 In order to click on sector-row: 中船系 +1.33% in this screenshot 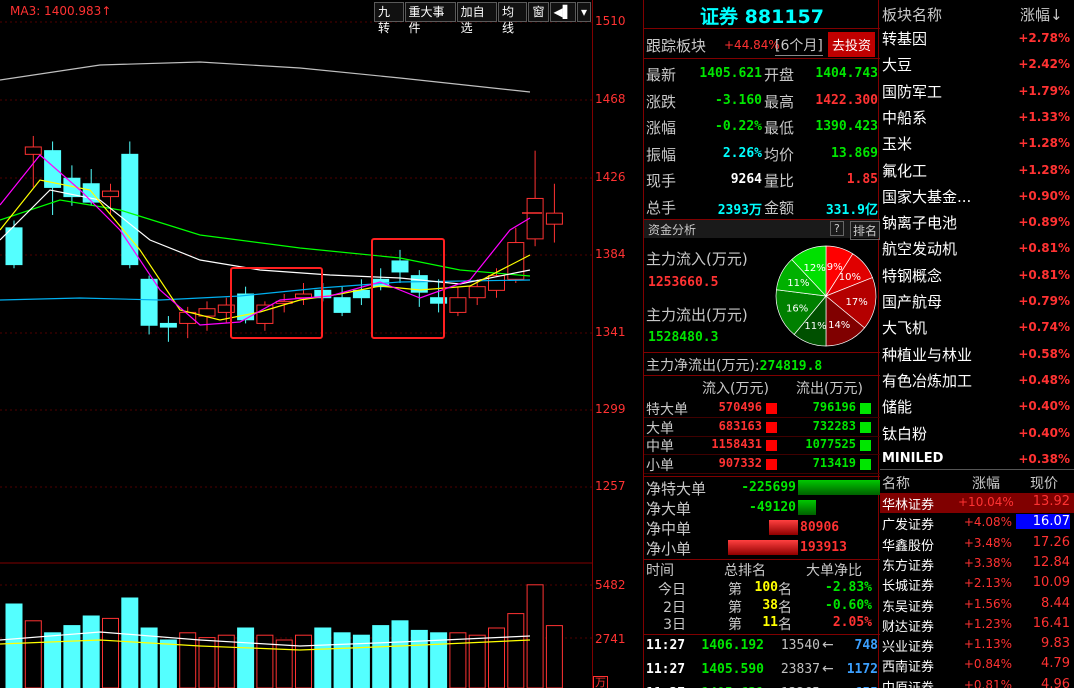, I will do `click(977, 118)`.